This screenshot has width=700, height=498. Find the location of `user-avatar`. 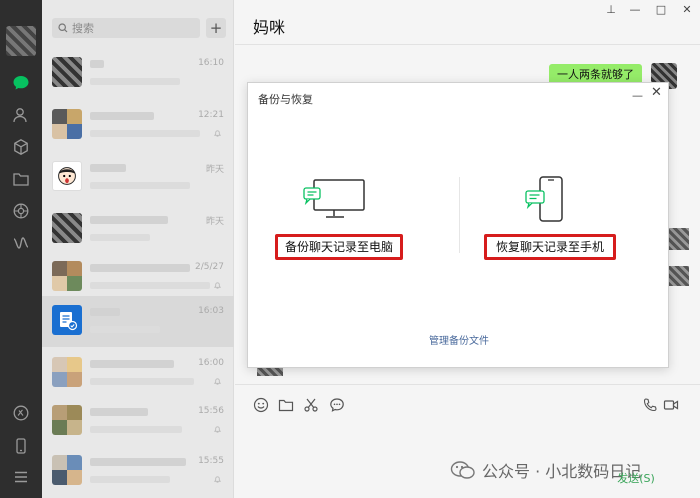

user-avatar is located at coordinates (21, 41).